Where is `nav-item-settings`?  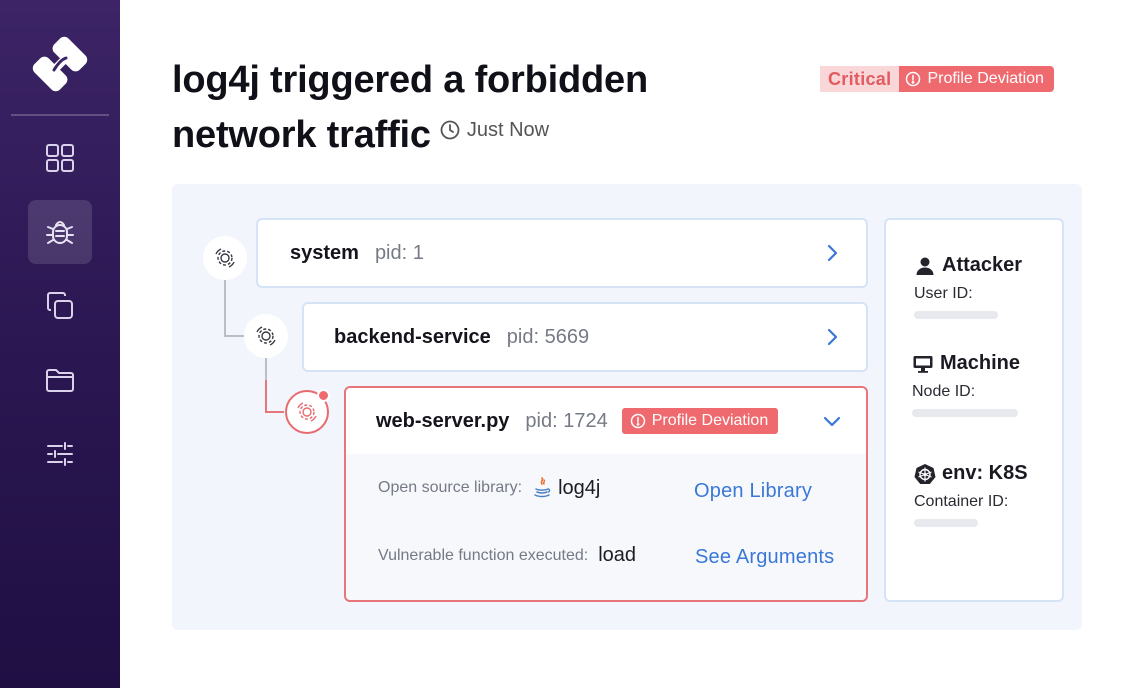
nav-item-settings is located at coordinates (60, 454).